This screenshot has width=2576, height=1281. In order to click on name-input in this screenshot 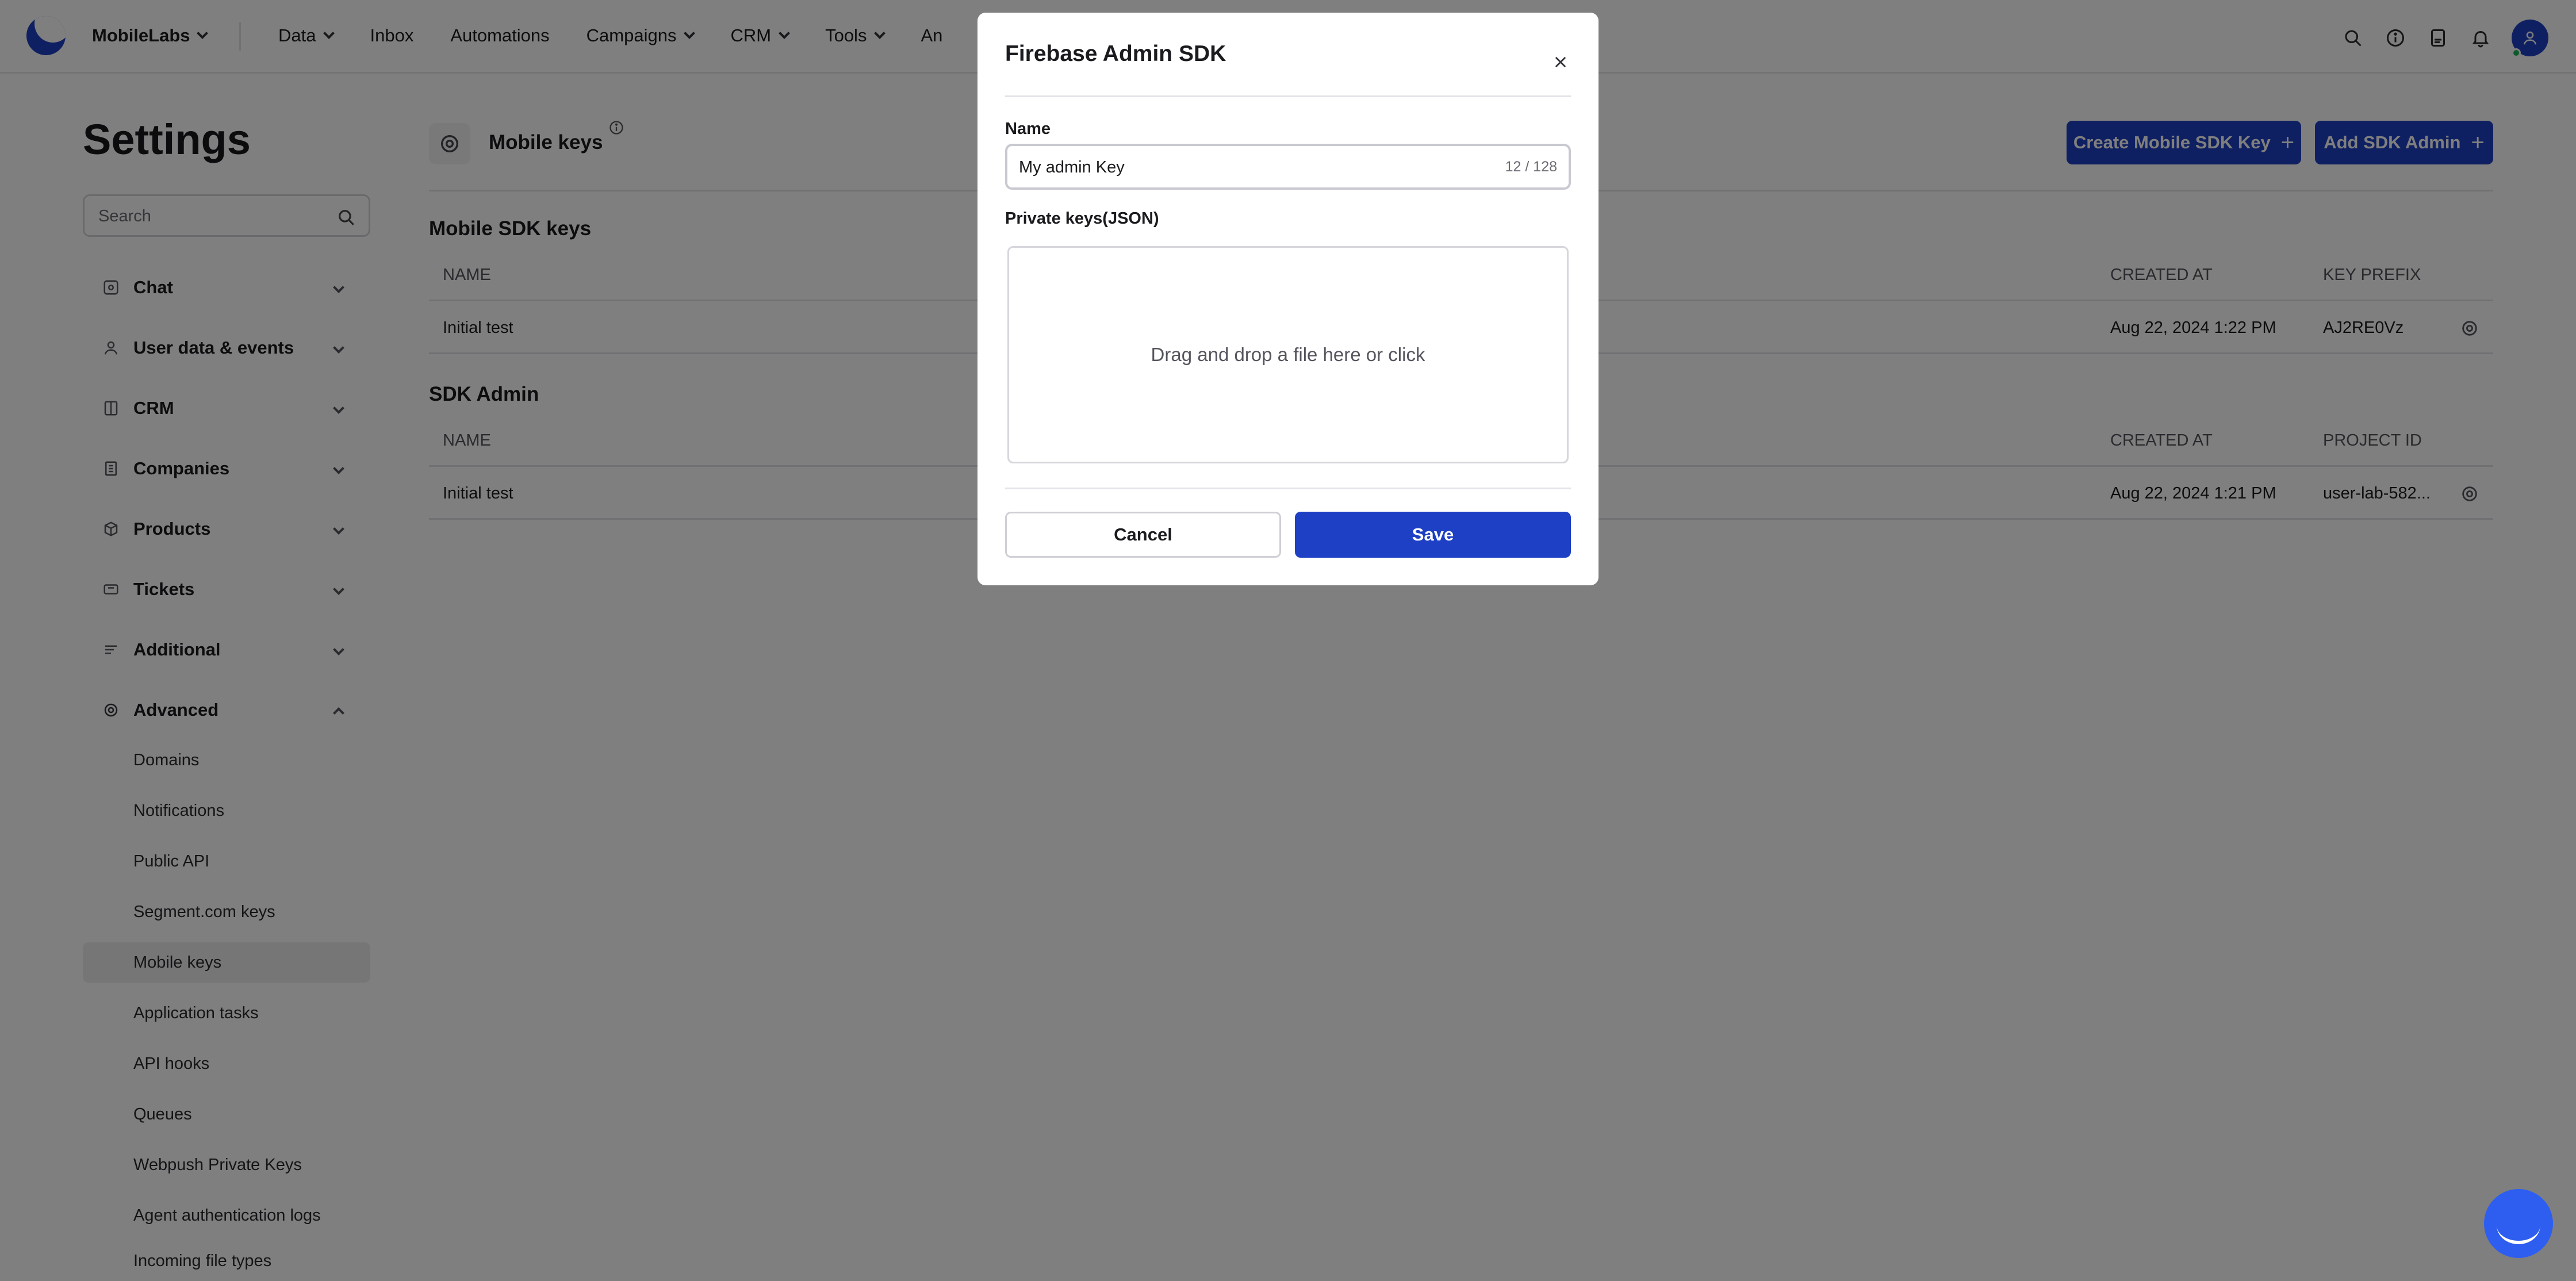, I will do `click(1243, 167)`.